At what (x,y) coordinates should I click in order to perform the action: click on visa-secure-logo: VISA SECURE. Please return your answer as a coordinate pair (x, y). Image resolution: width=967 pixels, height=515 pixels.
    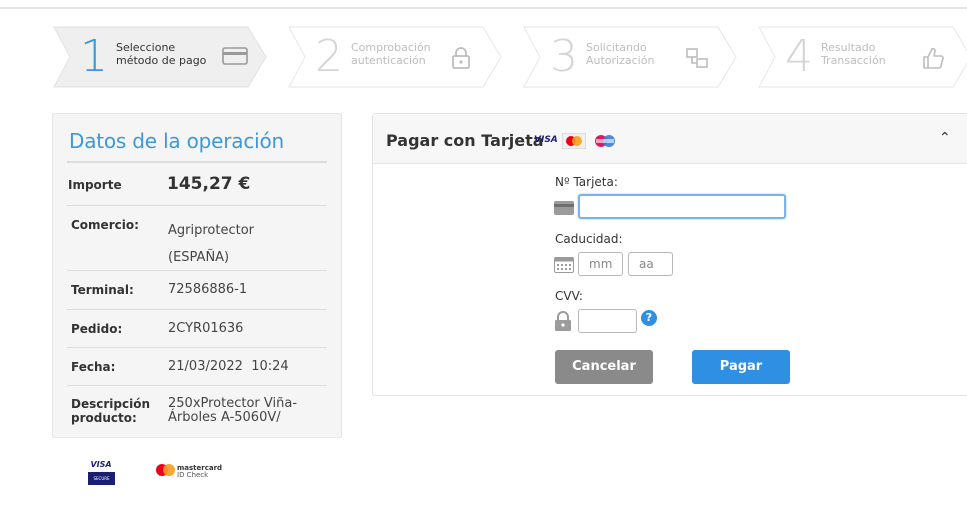
    Looking at the image, I should click on (101, 473).